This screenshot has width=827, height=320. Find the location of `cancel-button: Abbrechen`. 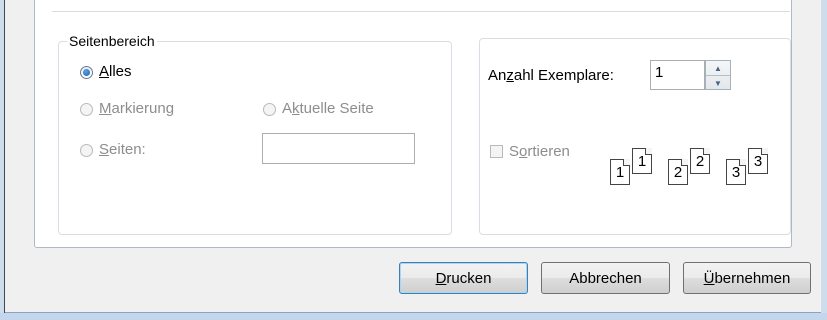

cancel-button: Abbrechen is located at coordinates (605, 278).